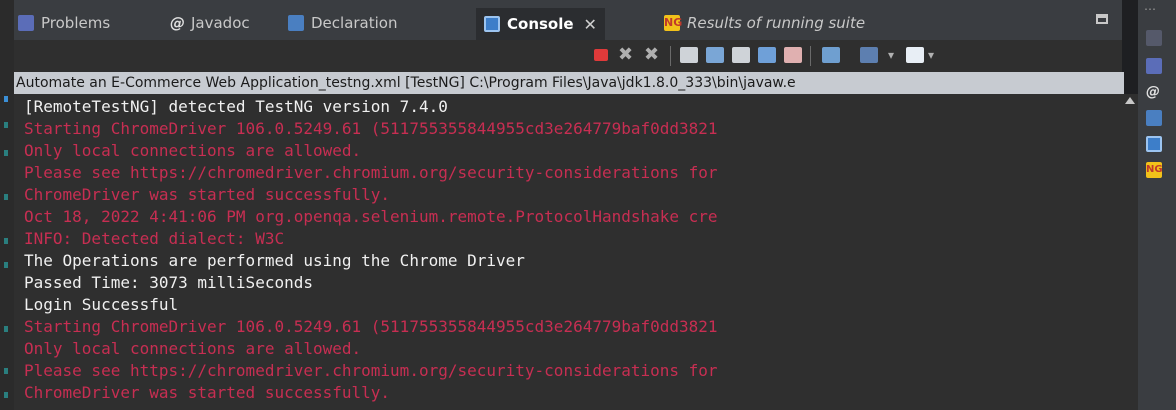  Describe the element at coordinates (1154, 38) in the screenshot. I see `minimized-view-icon` at that location.